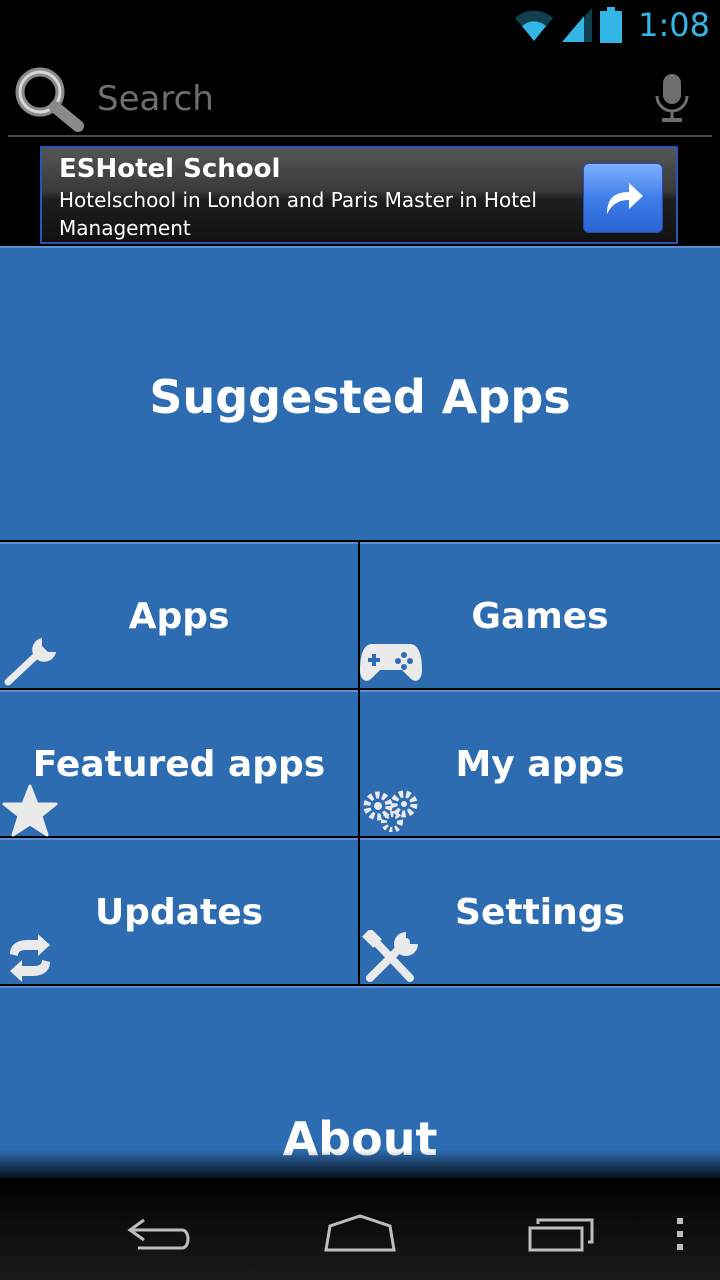  I want to click on wifi-icon, so click(534, 25).